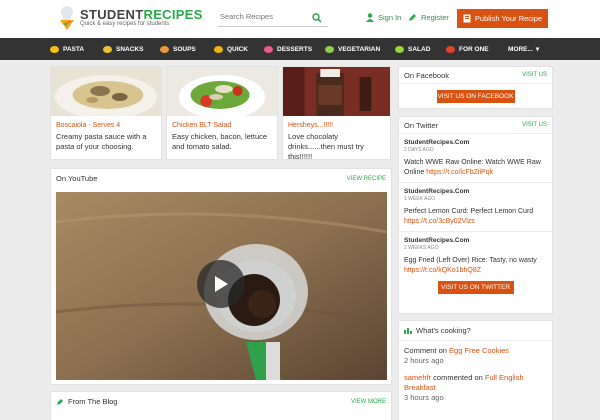 Image resolution: width=600 pixels, height=420 pixels. I want to click on activity-user: Comment, so click(420, 350).